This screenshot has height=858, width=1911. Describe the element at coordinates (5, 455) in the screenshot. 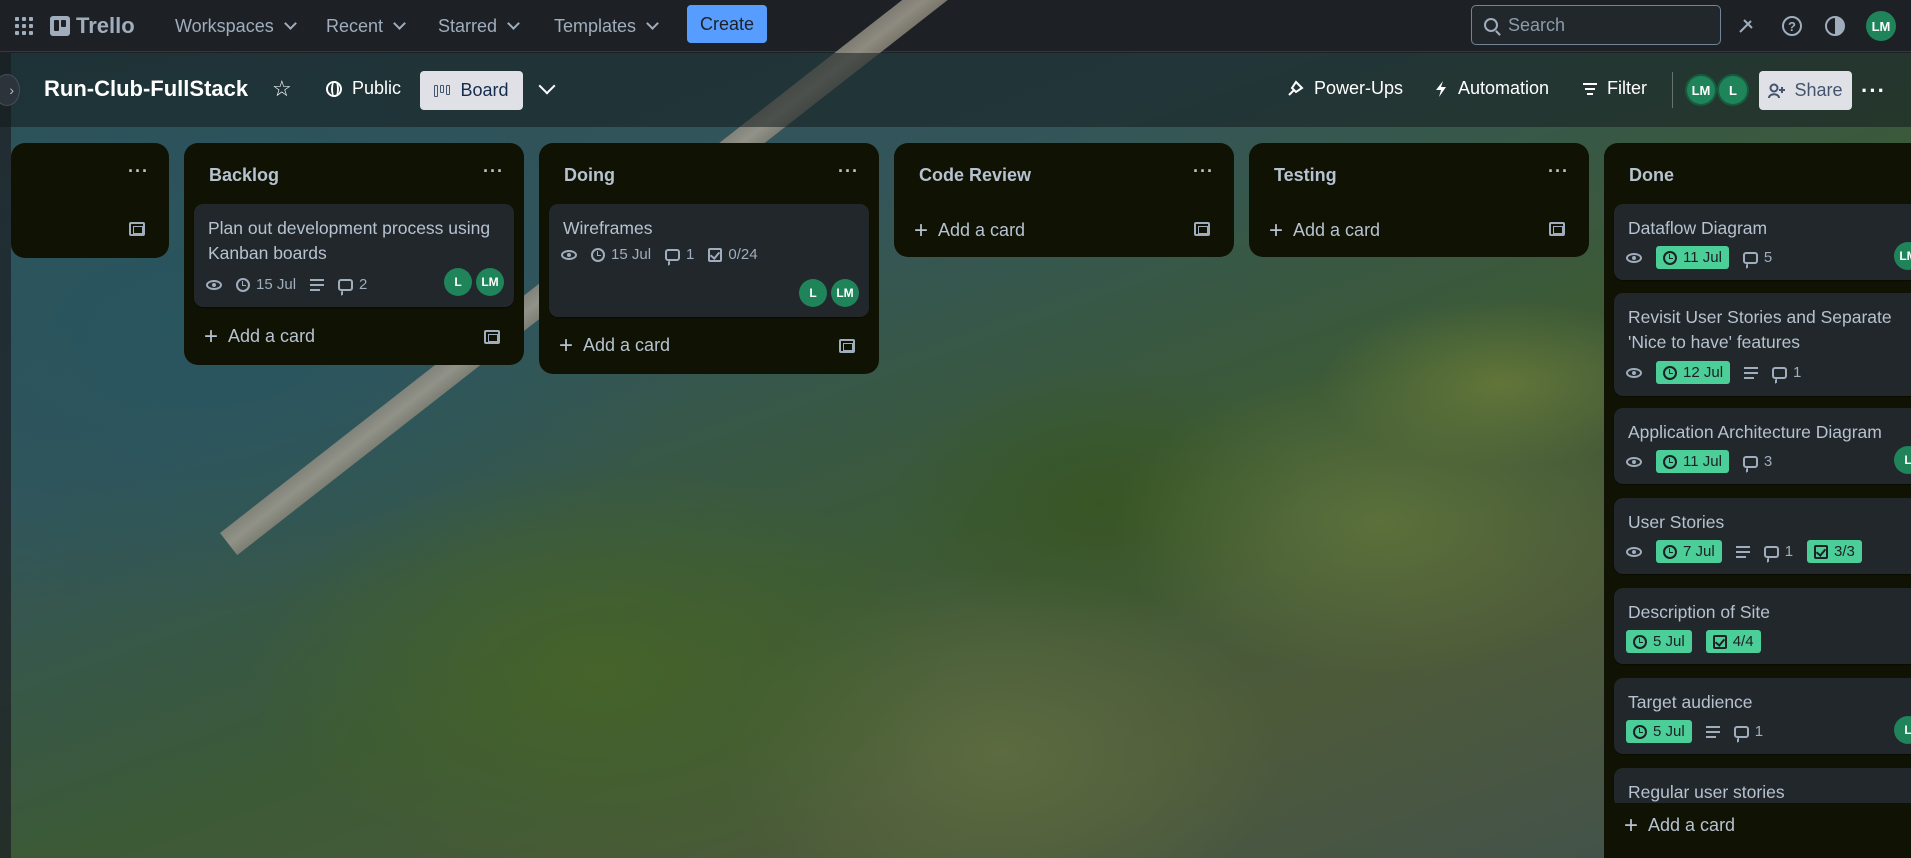

I see `collapsed-sidebar` at that location.